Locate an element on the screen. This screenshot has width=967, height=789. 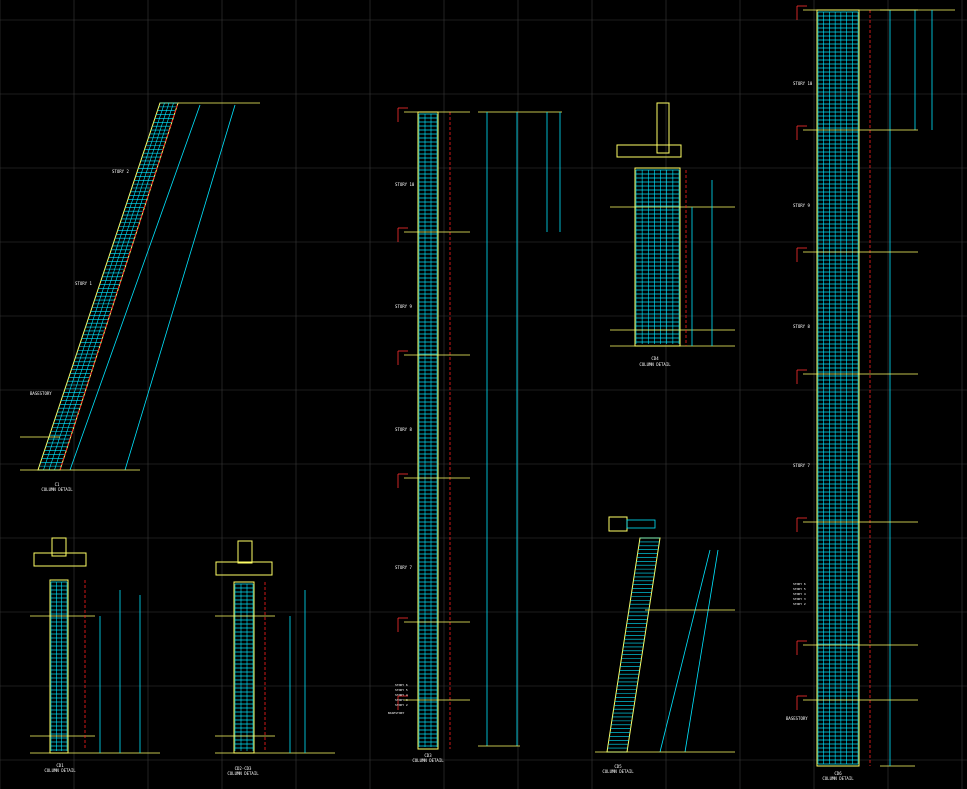
detail-caption-id: CD4 is located at coordinates (655, 358).